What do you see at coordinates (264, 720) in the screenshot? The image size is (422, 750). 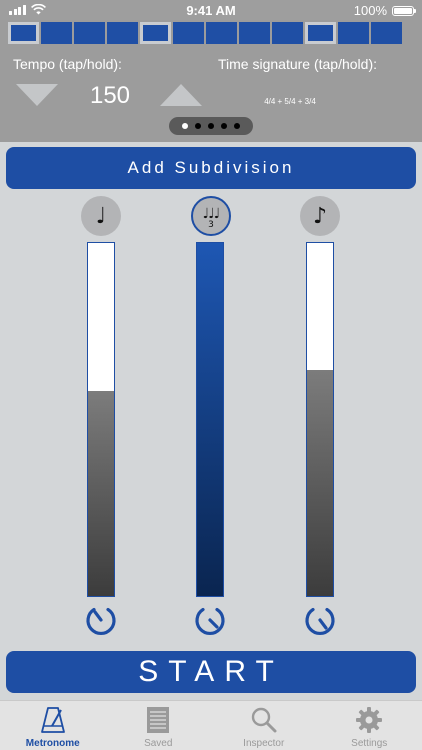 I see `magnifier-icon` at bounding box center [264, 720].